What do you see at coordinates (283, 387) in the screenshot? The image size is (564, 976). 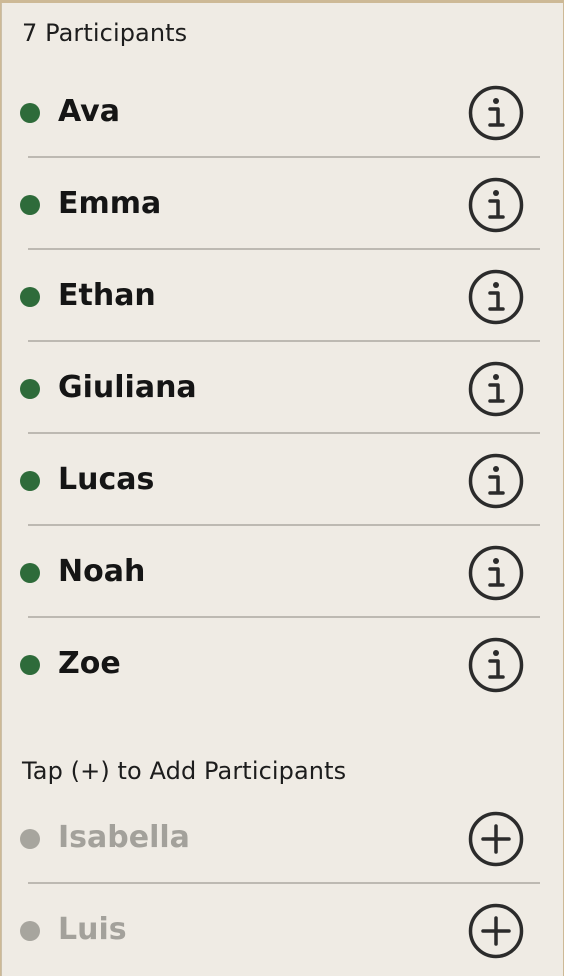 I see `participant-row: Giuliana` at bounding box center [283, 387].